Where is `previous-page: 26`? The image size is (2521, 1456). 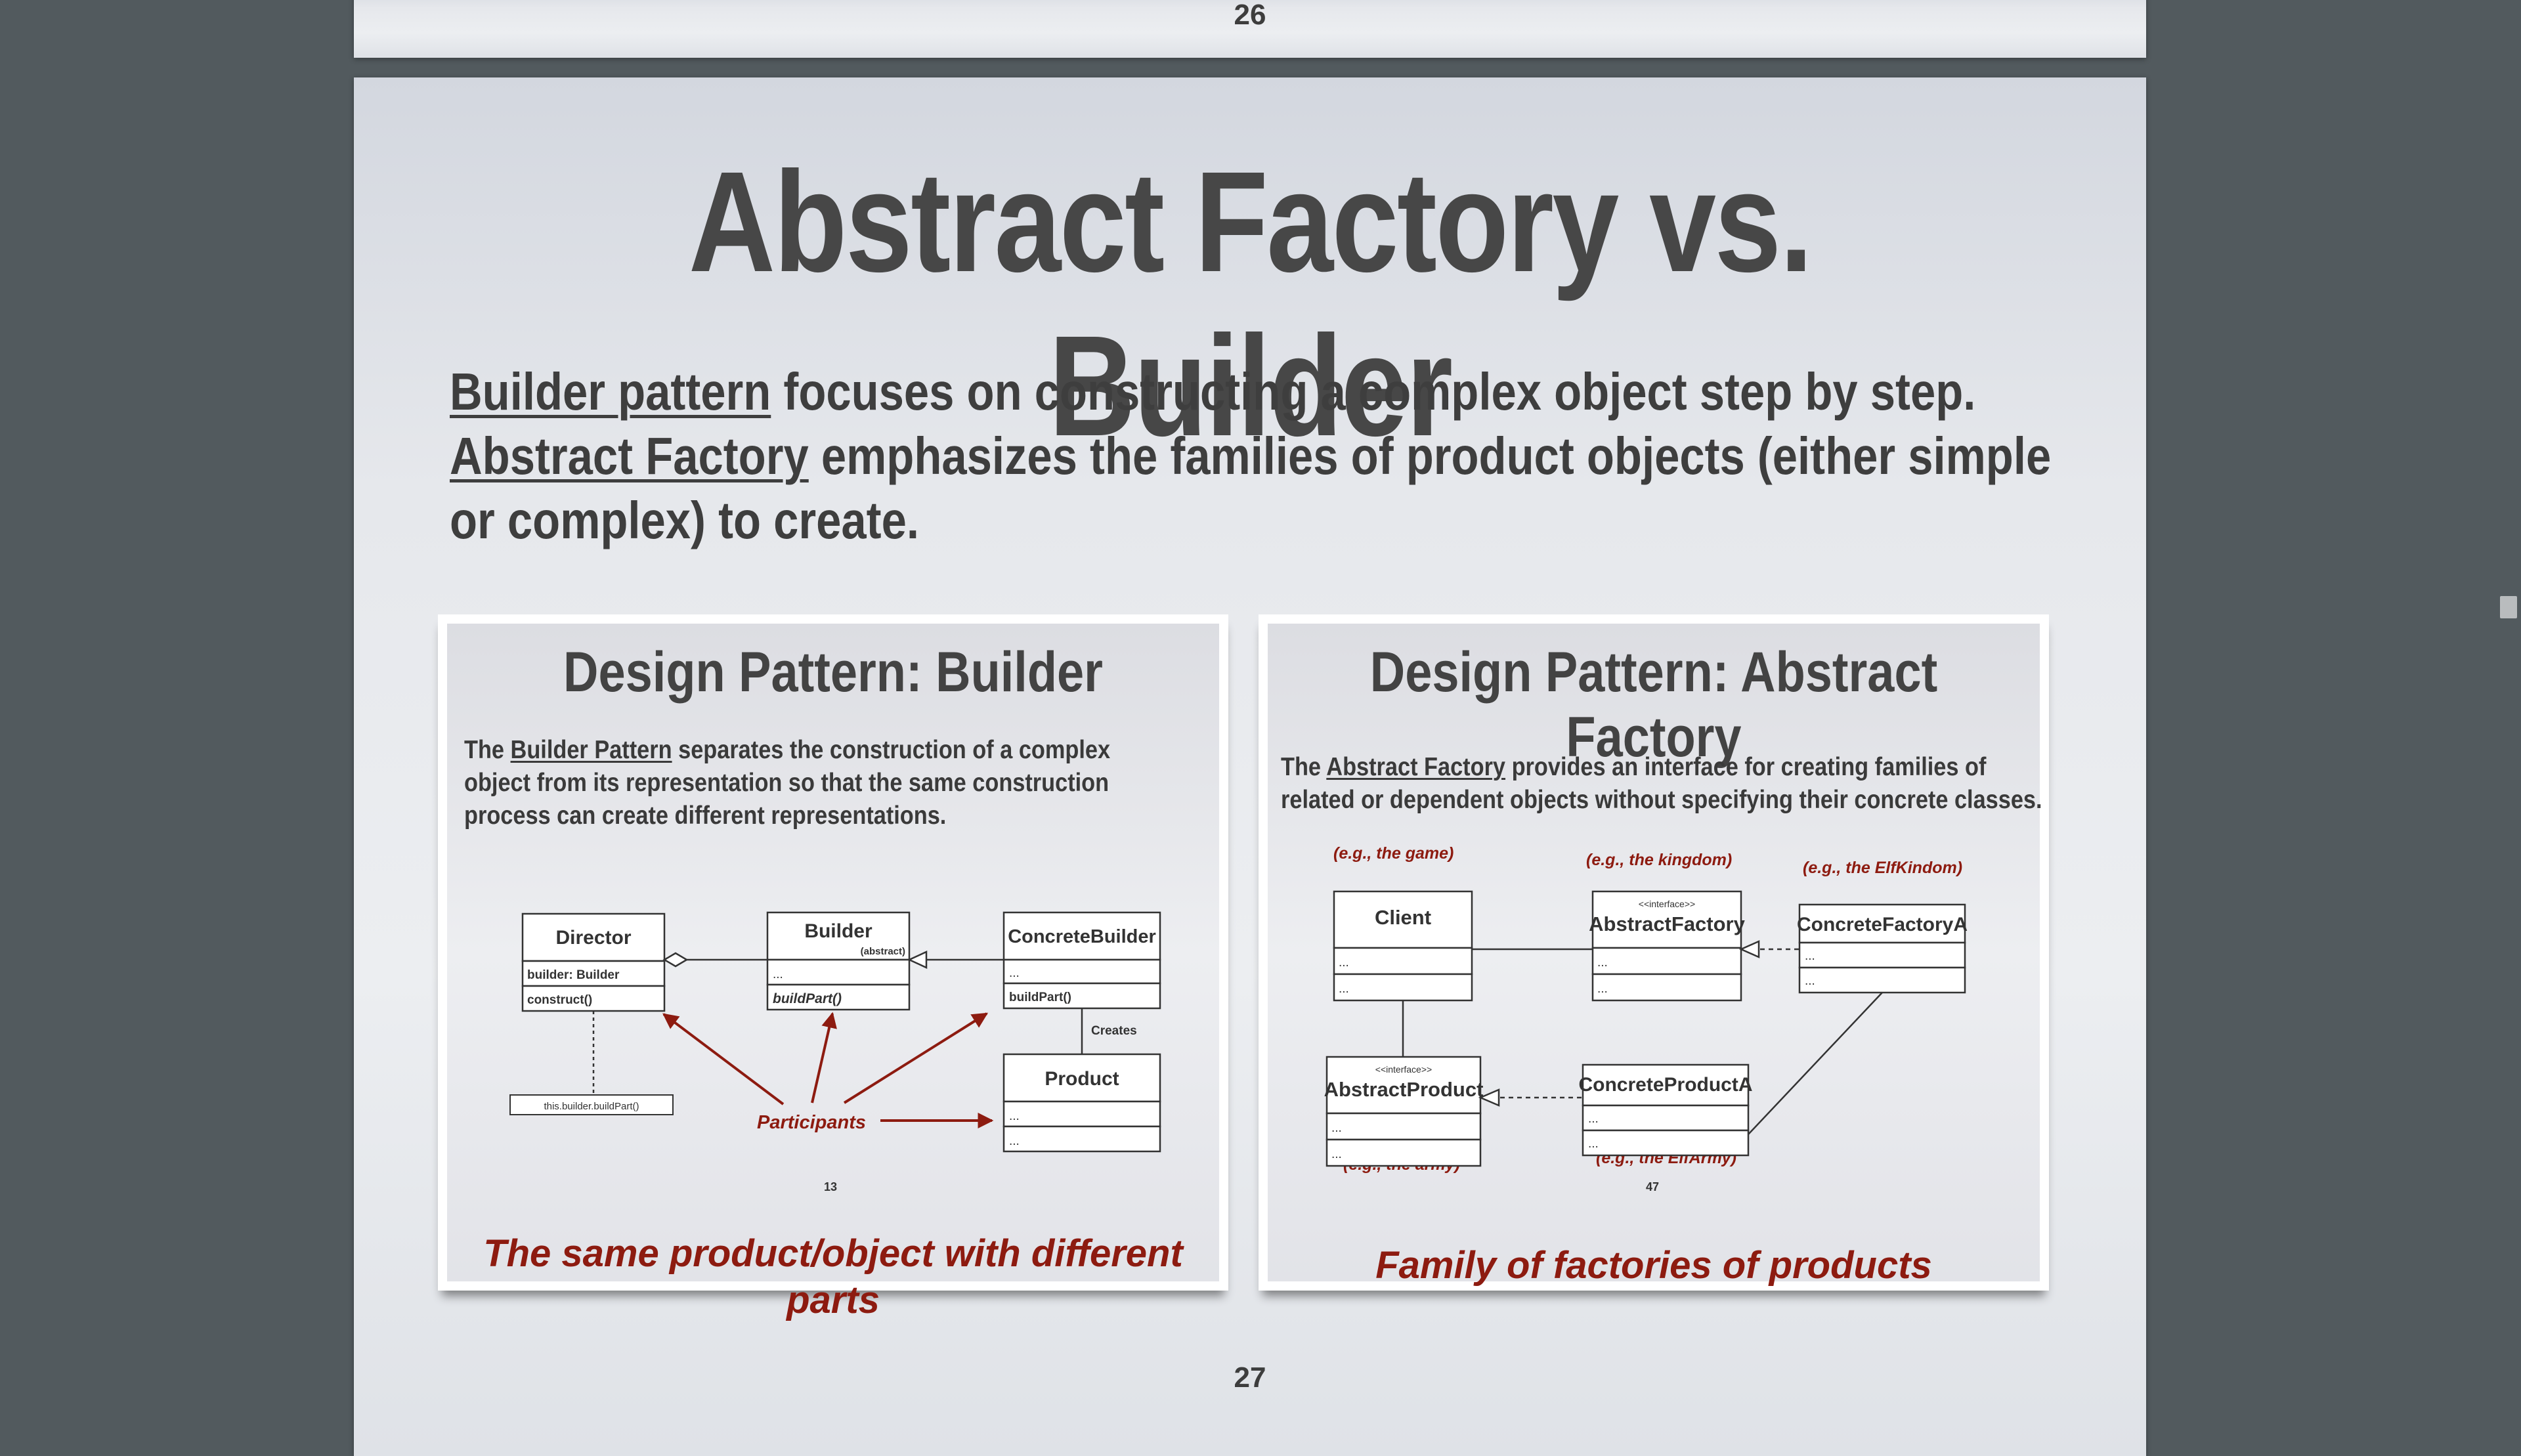
previous-page: 26 is located at coordinates (1250, 29).